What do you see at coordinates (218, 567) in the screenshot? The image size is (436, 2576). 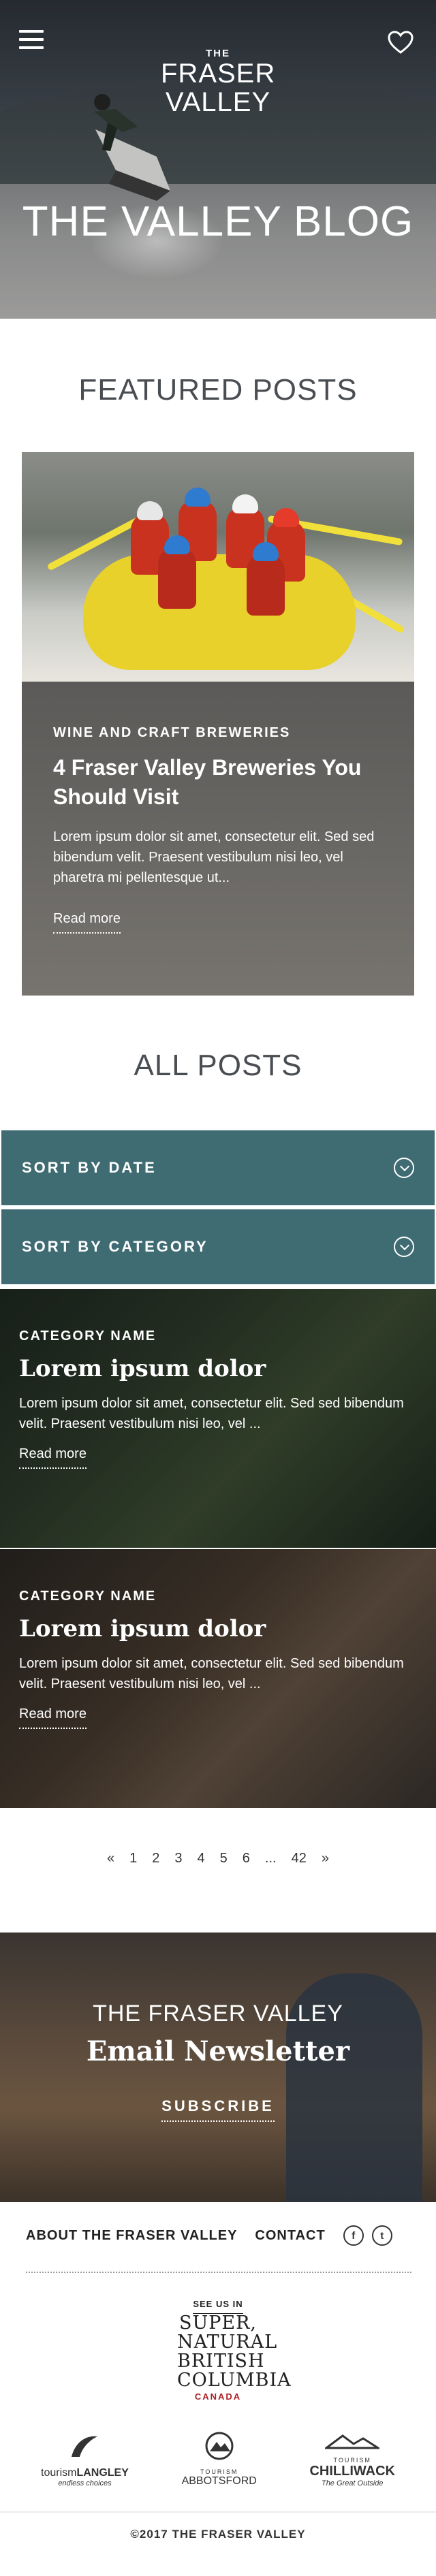 I see `featured-post-image` at bounding box center [218, 567].